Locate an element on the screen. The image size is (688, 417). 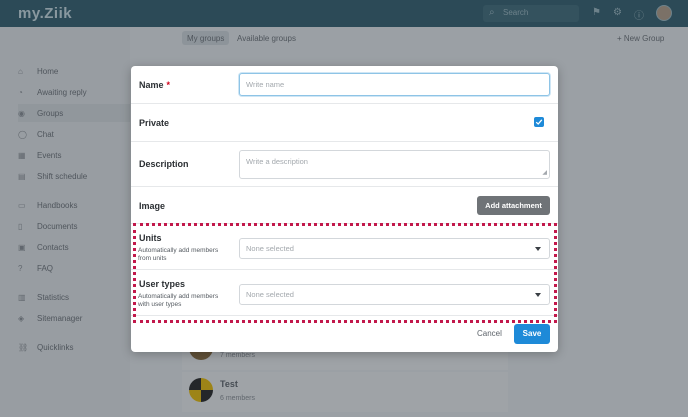
add-attachment-button: Add attachment is located at coordinates (513, 205).